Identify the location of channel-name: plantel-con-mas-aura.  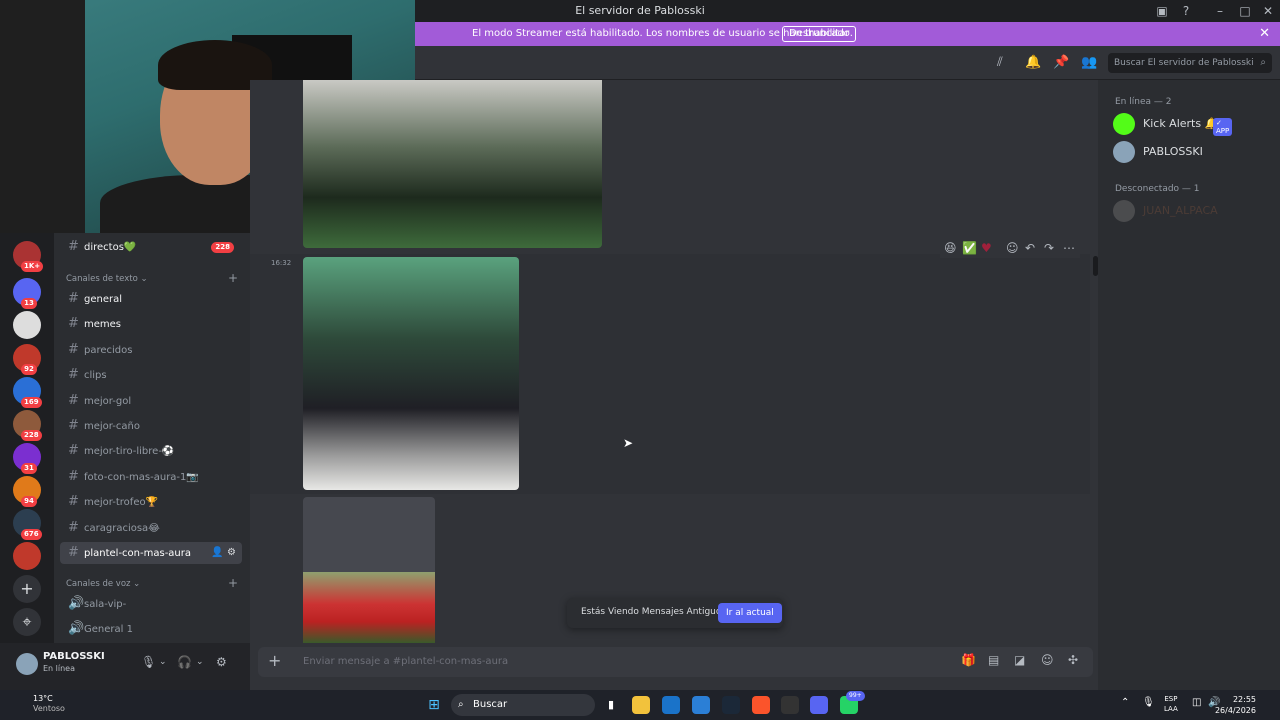
(138, 553).